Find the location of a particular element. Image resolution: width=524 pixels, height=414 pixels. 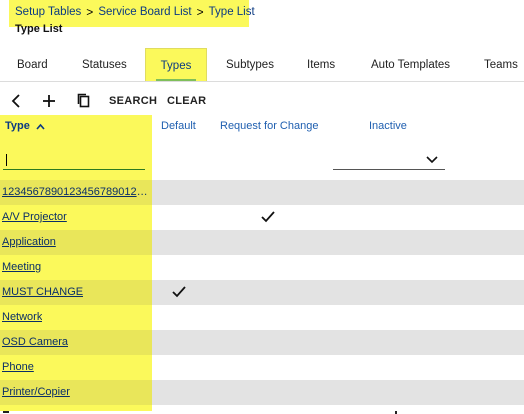

type-link: A/V Projector is located at coordinates (34, 217).